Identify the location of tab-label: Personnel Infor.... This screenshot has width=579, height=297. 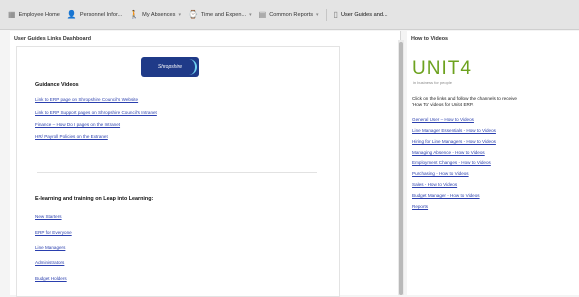
(101, 14).